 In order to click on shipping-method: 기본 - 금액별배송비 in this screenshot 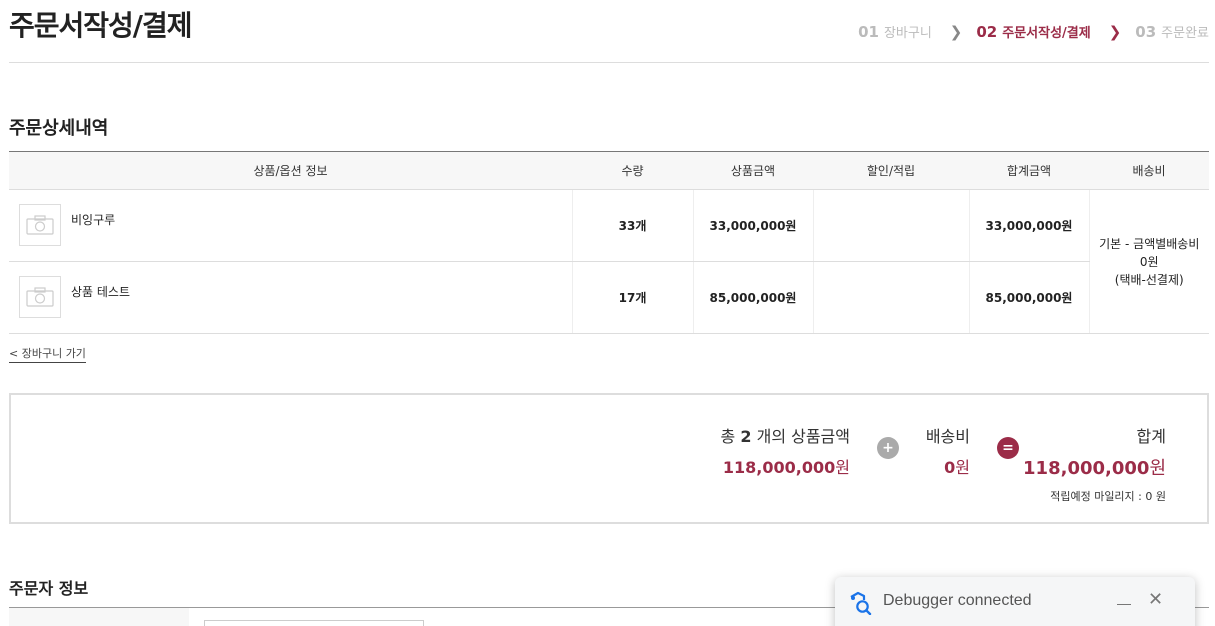, I will do `click(1149, 243)`.